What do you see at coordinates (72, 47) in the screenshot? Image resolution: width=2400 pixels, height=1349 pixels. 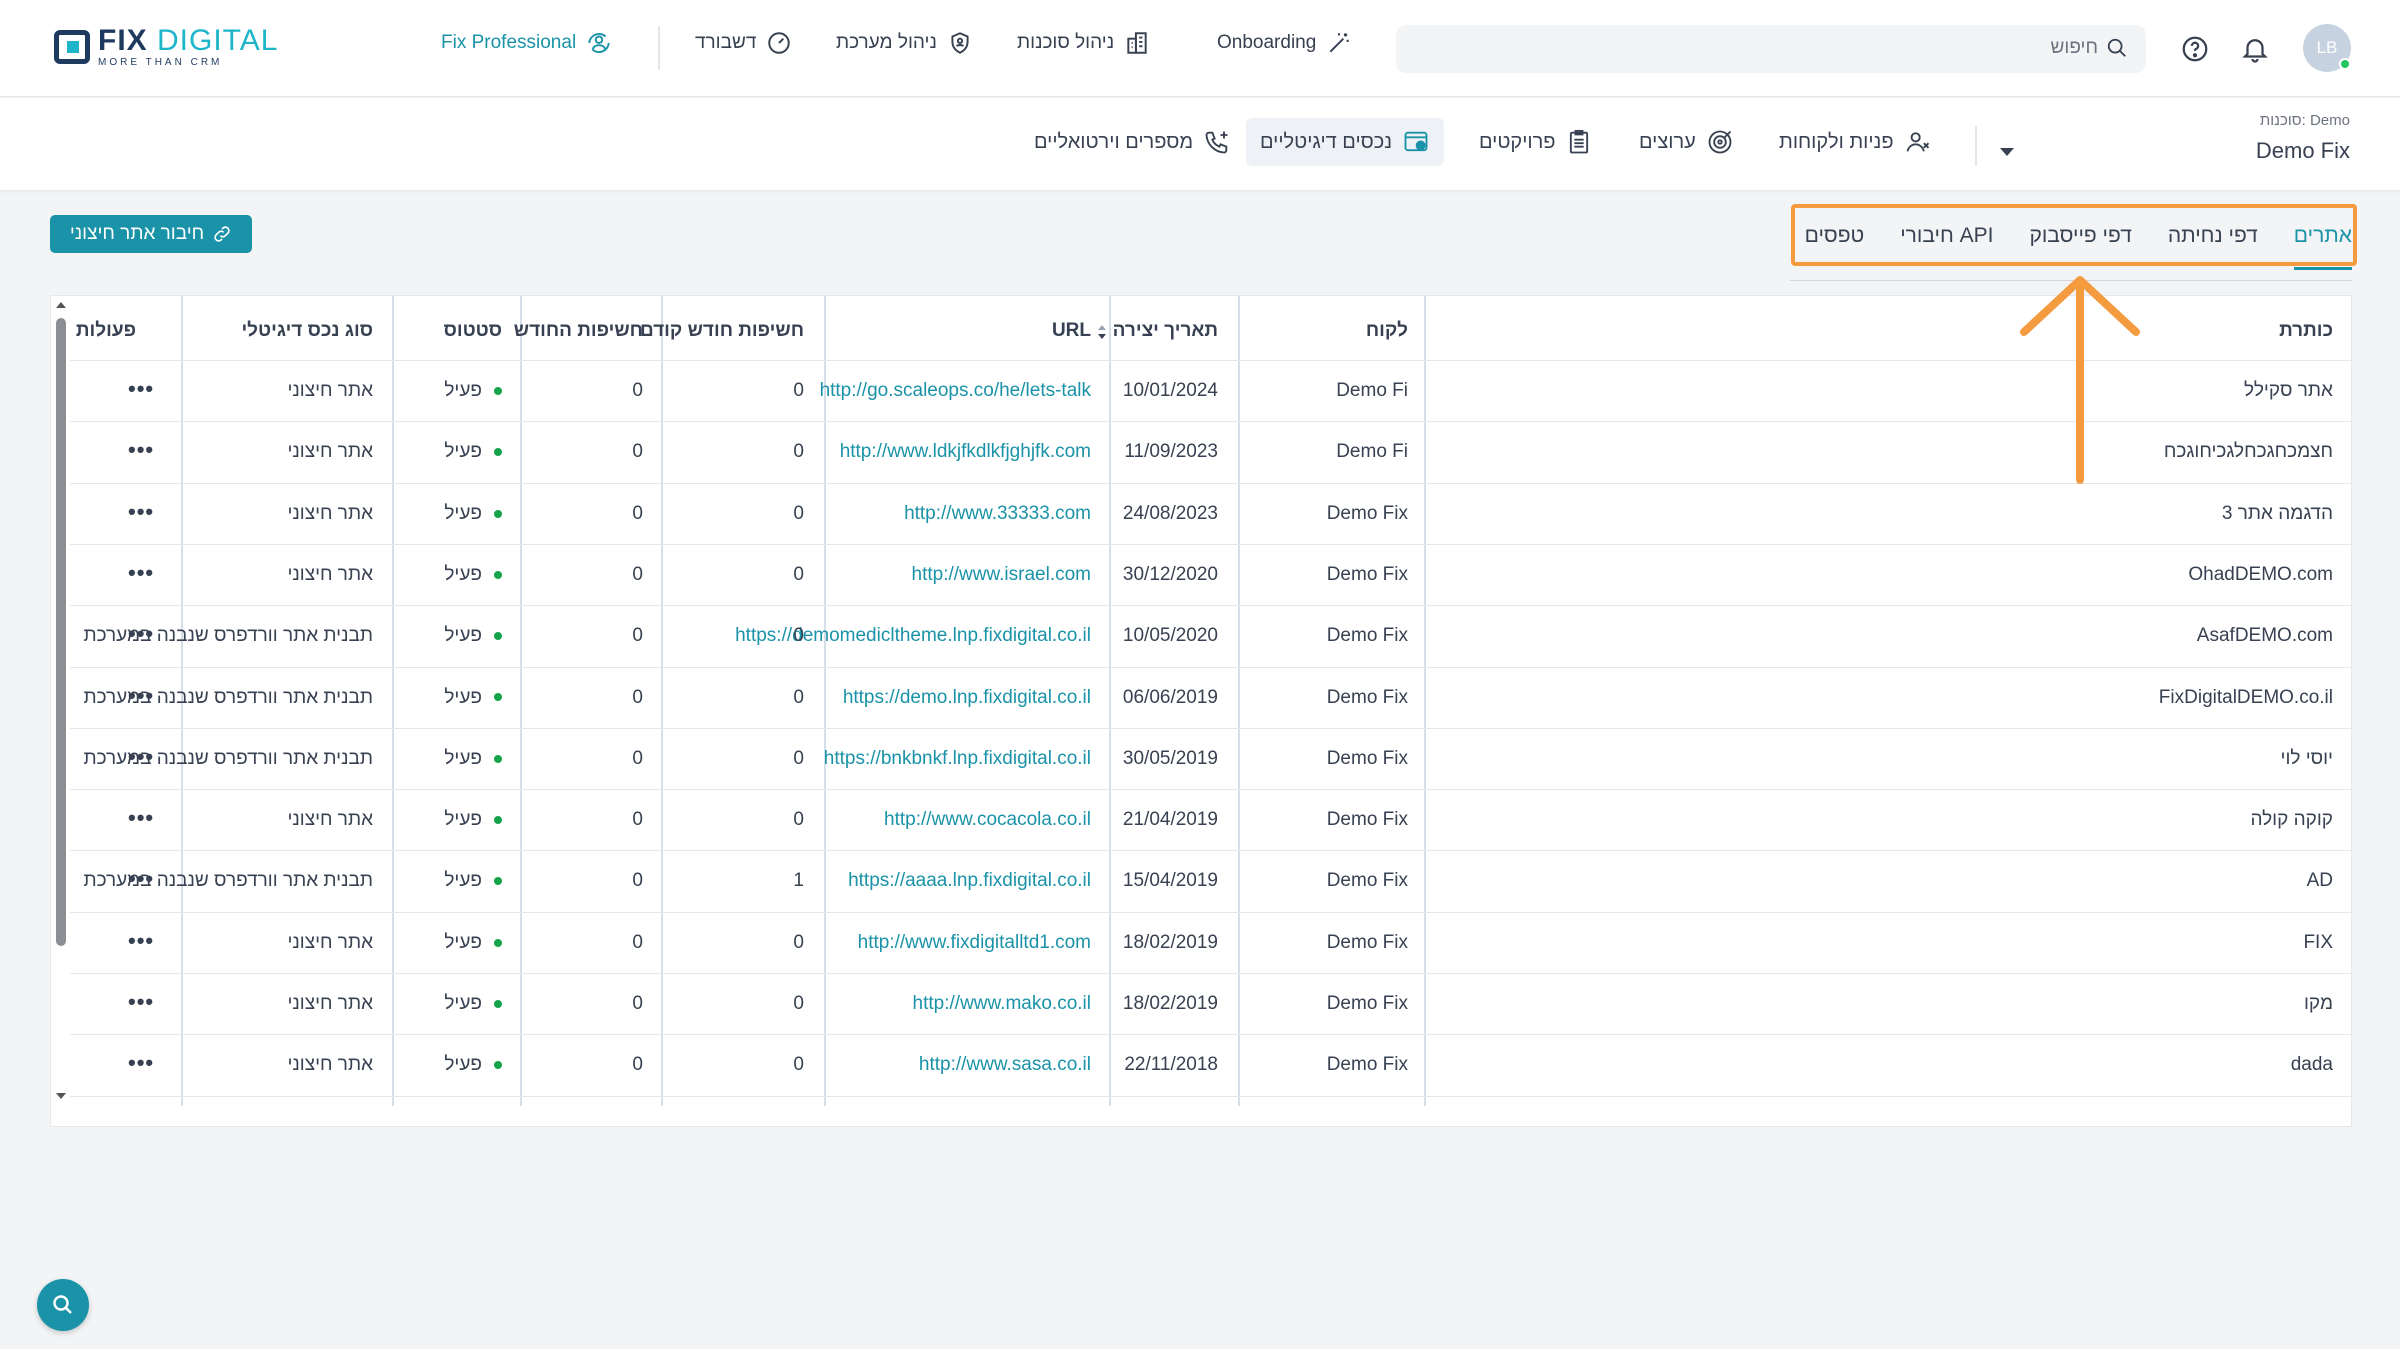 I see `logo-mark-icon` at bounding box center [72, 47].